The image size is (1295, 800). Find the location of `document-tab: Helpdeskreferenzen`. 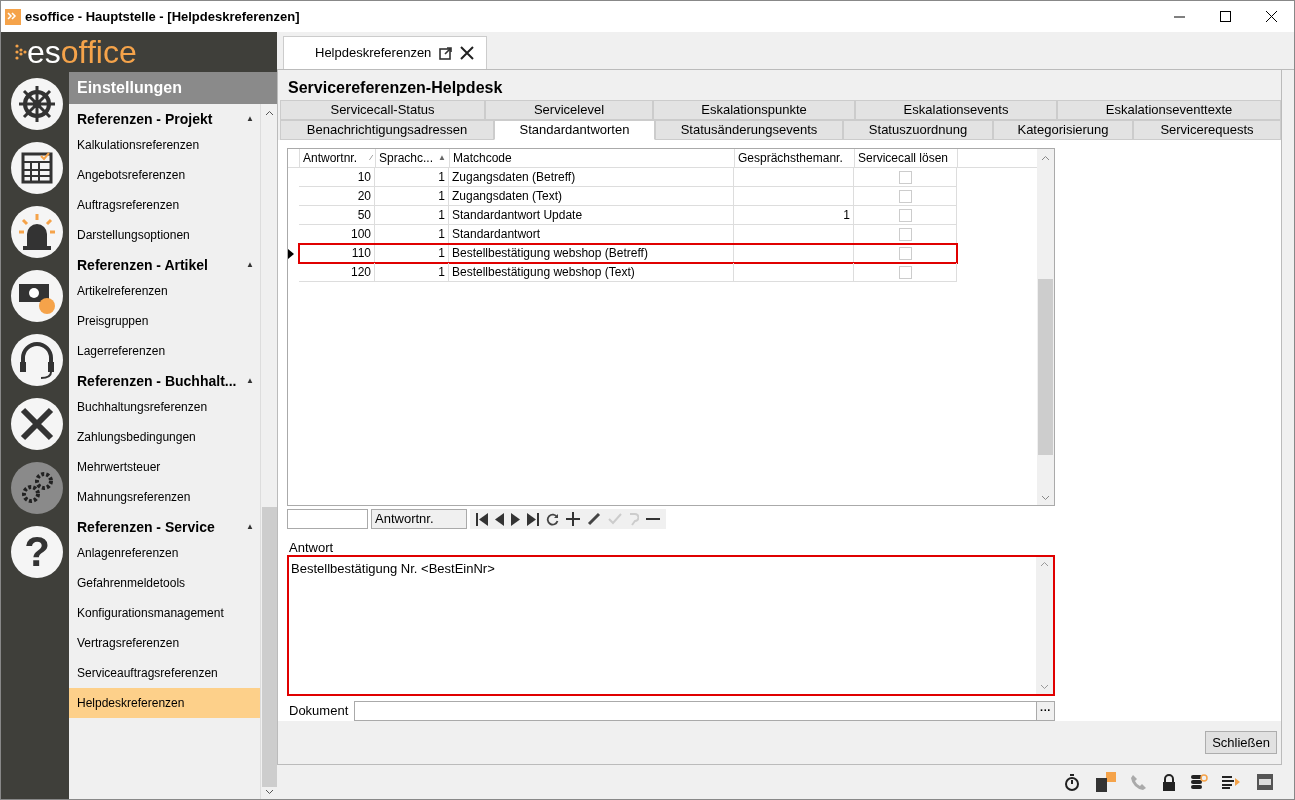

document-tab: Helpdeskreferenzen is located at coordinates (385, 52).